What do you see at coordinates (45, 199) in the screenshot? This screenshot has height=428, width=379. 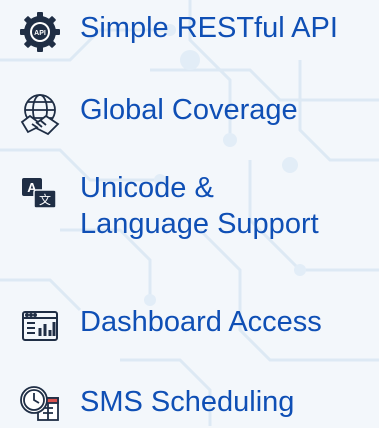 I see `translate-glyph-wen: 文` at bounding box center [45, 199].